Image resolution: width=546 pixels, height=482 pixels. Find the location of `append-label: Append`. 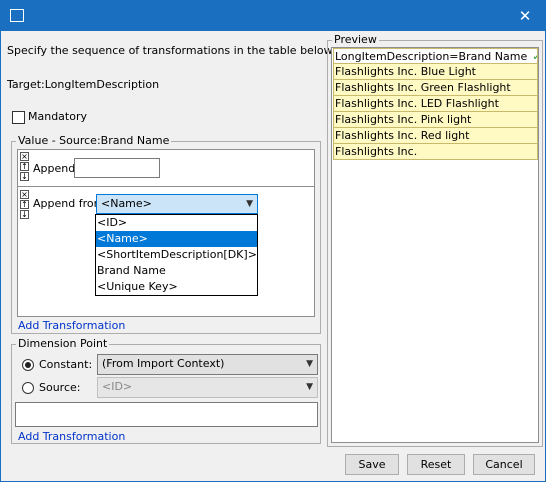

append-label: Append is located at coordinates (54, 168).